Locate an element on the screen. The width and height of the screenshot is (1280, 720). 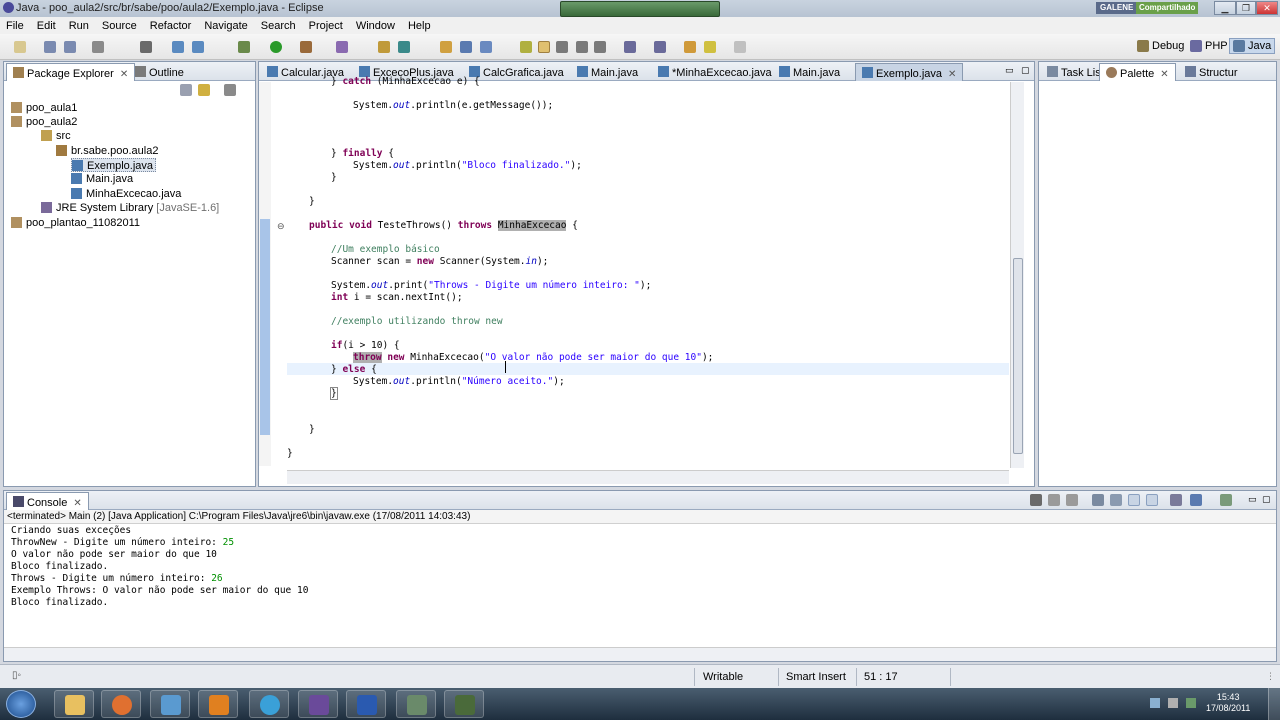
tree-item-poo-aula2: poo_aula2 is located at coordinates (44, 122).